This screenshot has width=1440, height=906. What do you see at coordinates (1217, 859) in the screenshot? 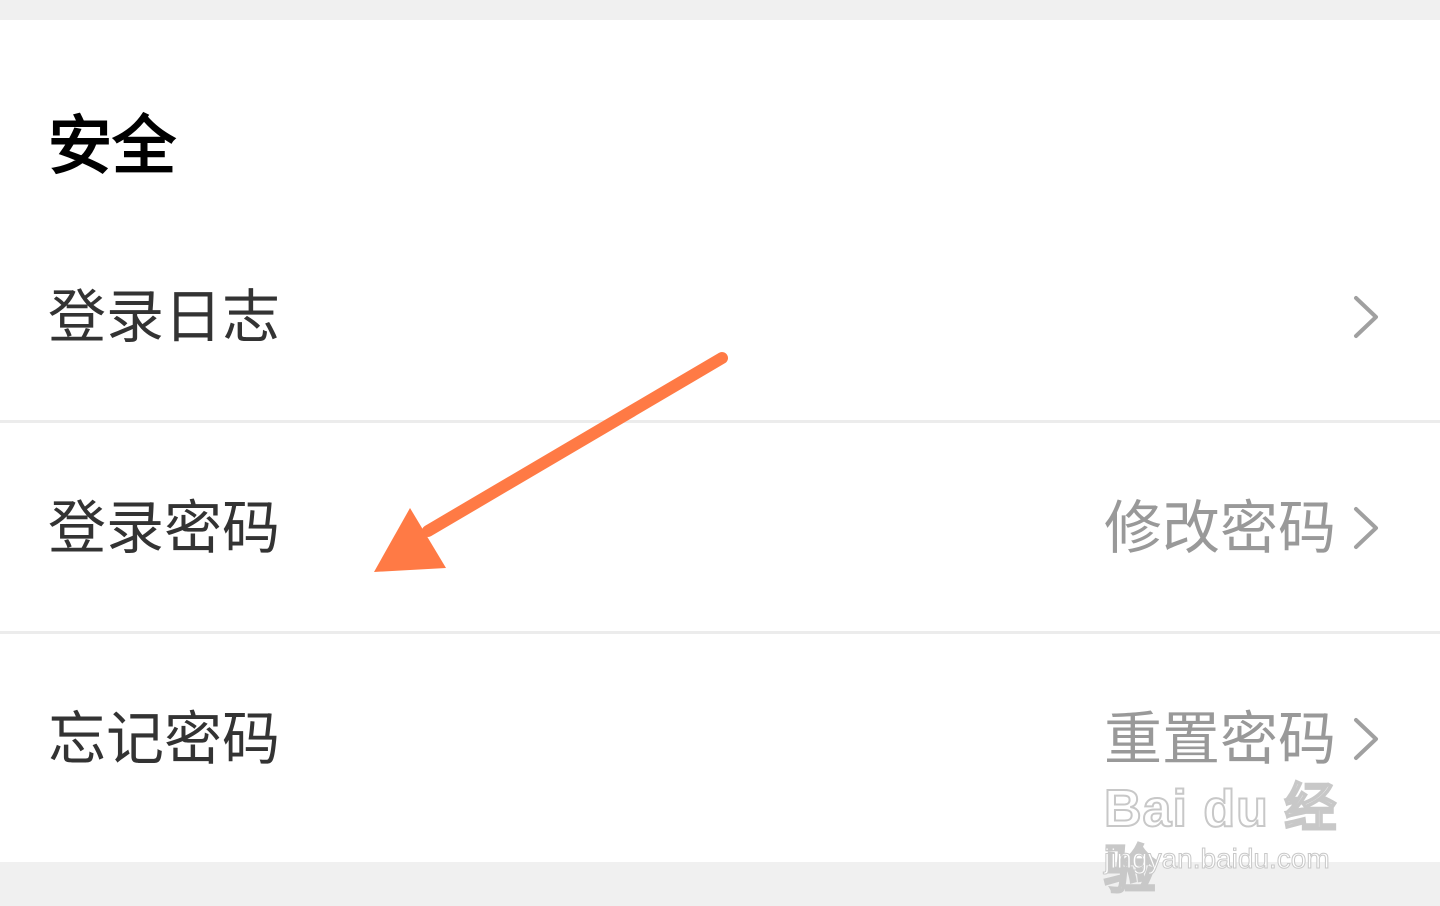
I see `watermark-url: jingyan.baidu.com` at bounding box center [1217, 859].